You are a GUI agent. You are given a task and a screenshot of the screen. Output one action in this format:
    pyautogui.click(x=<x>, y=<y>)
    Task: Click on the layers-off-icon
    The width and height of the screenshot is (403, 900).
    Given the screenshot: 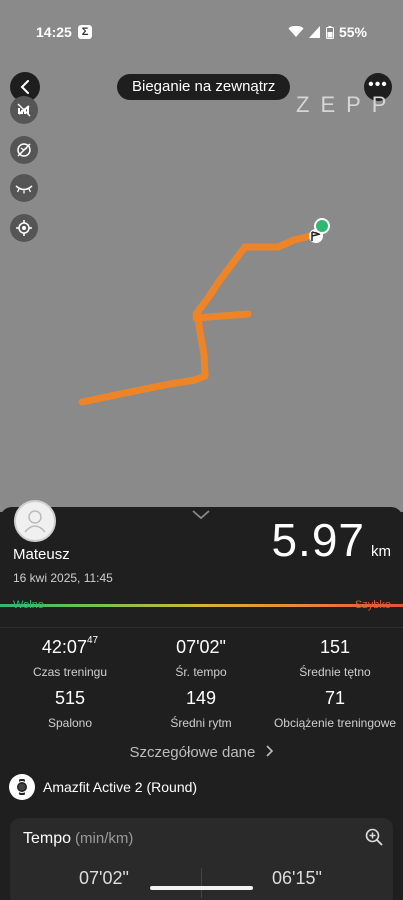 What is the action you would take?
    pyautogui.click(x=24, y=110)
    